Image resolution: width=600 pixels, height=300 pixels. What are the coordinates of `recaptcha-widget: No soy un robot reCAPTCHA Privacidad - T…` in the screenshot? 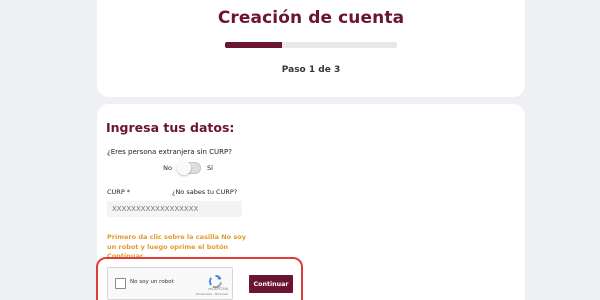 It's located at (170, 283).